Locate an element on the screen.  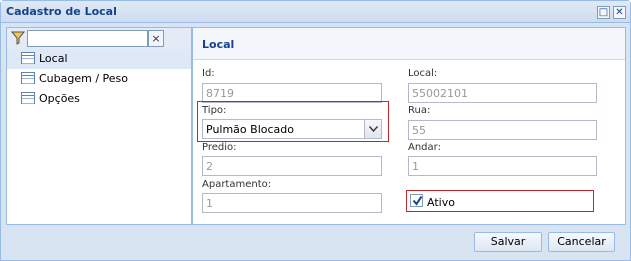
filter-input is located at coordinates (87, 38).